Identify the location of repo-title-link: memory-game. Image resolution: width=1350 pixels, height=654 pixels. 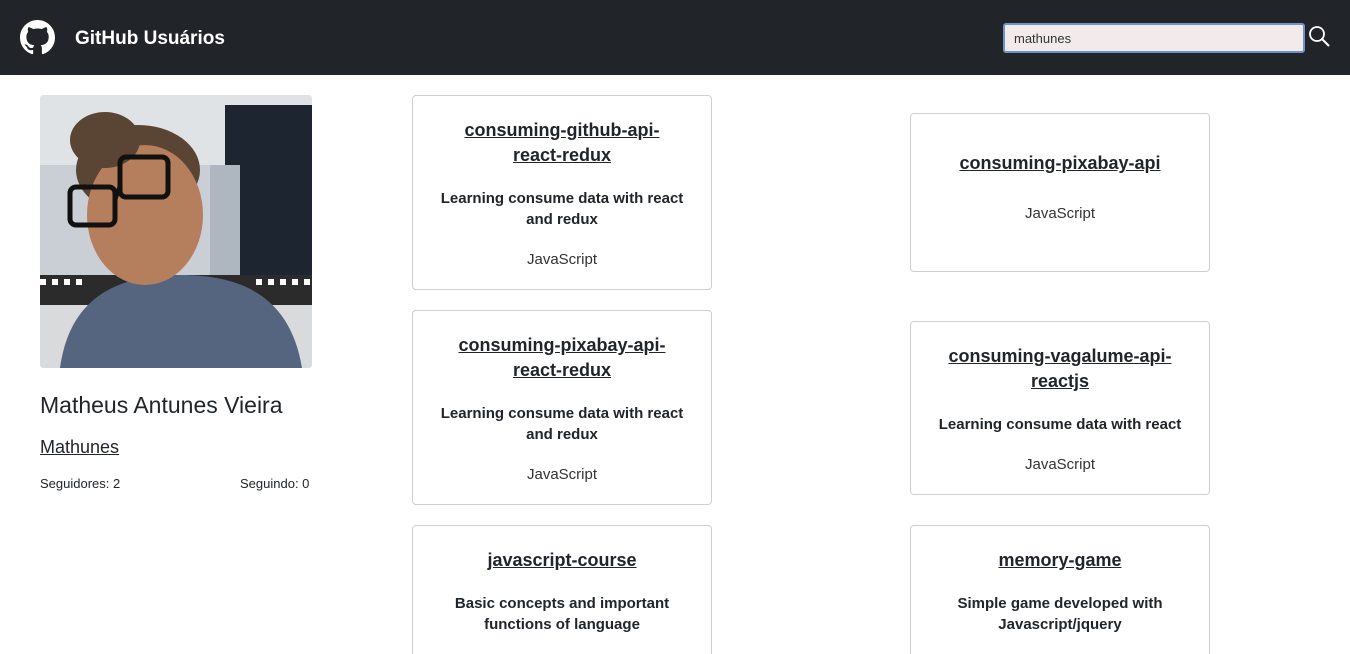
(1060, 560).